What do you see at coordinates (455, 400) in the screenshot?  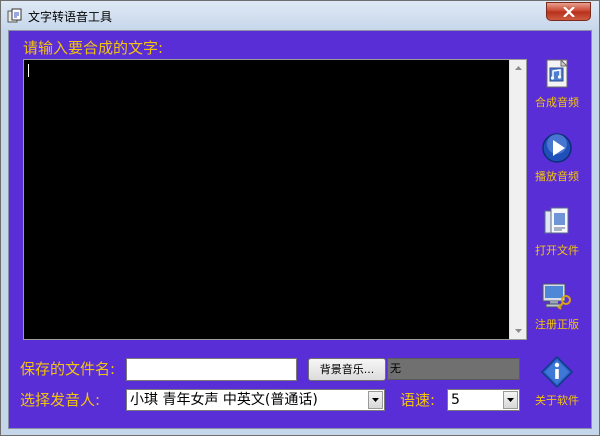 I see `speed-select-value: 5` at bounding box center [455, 400].